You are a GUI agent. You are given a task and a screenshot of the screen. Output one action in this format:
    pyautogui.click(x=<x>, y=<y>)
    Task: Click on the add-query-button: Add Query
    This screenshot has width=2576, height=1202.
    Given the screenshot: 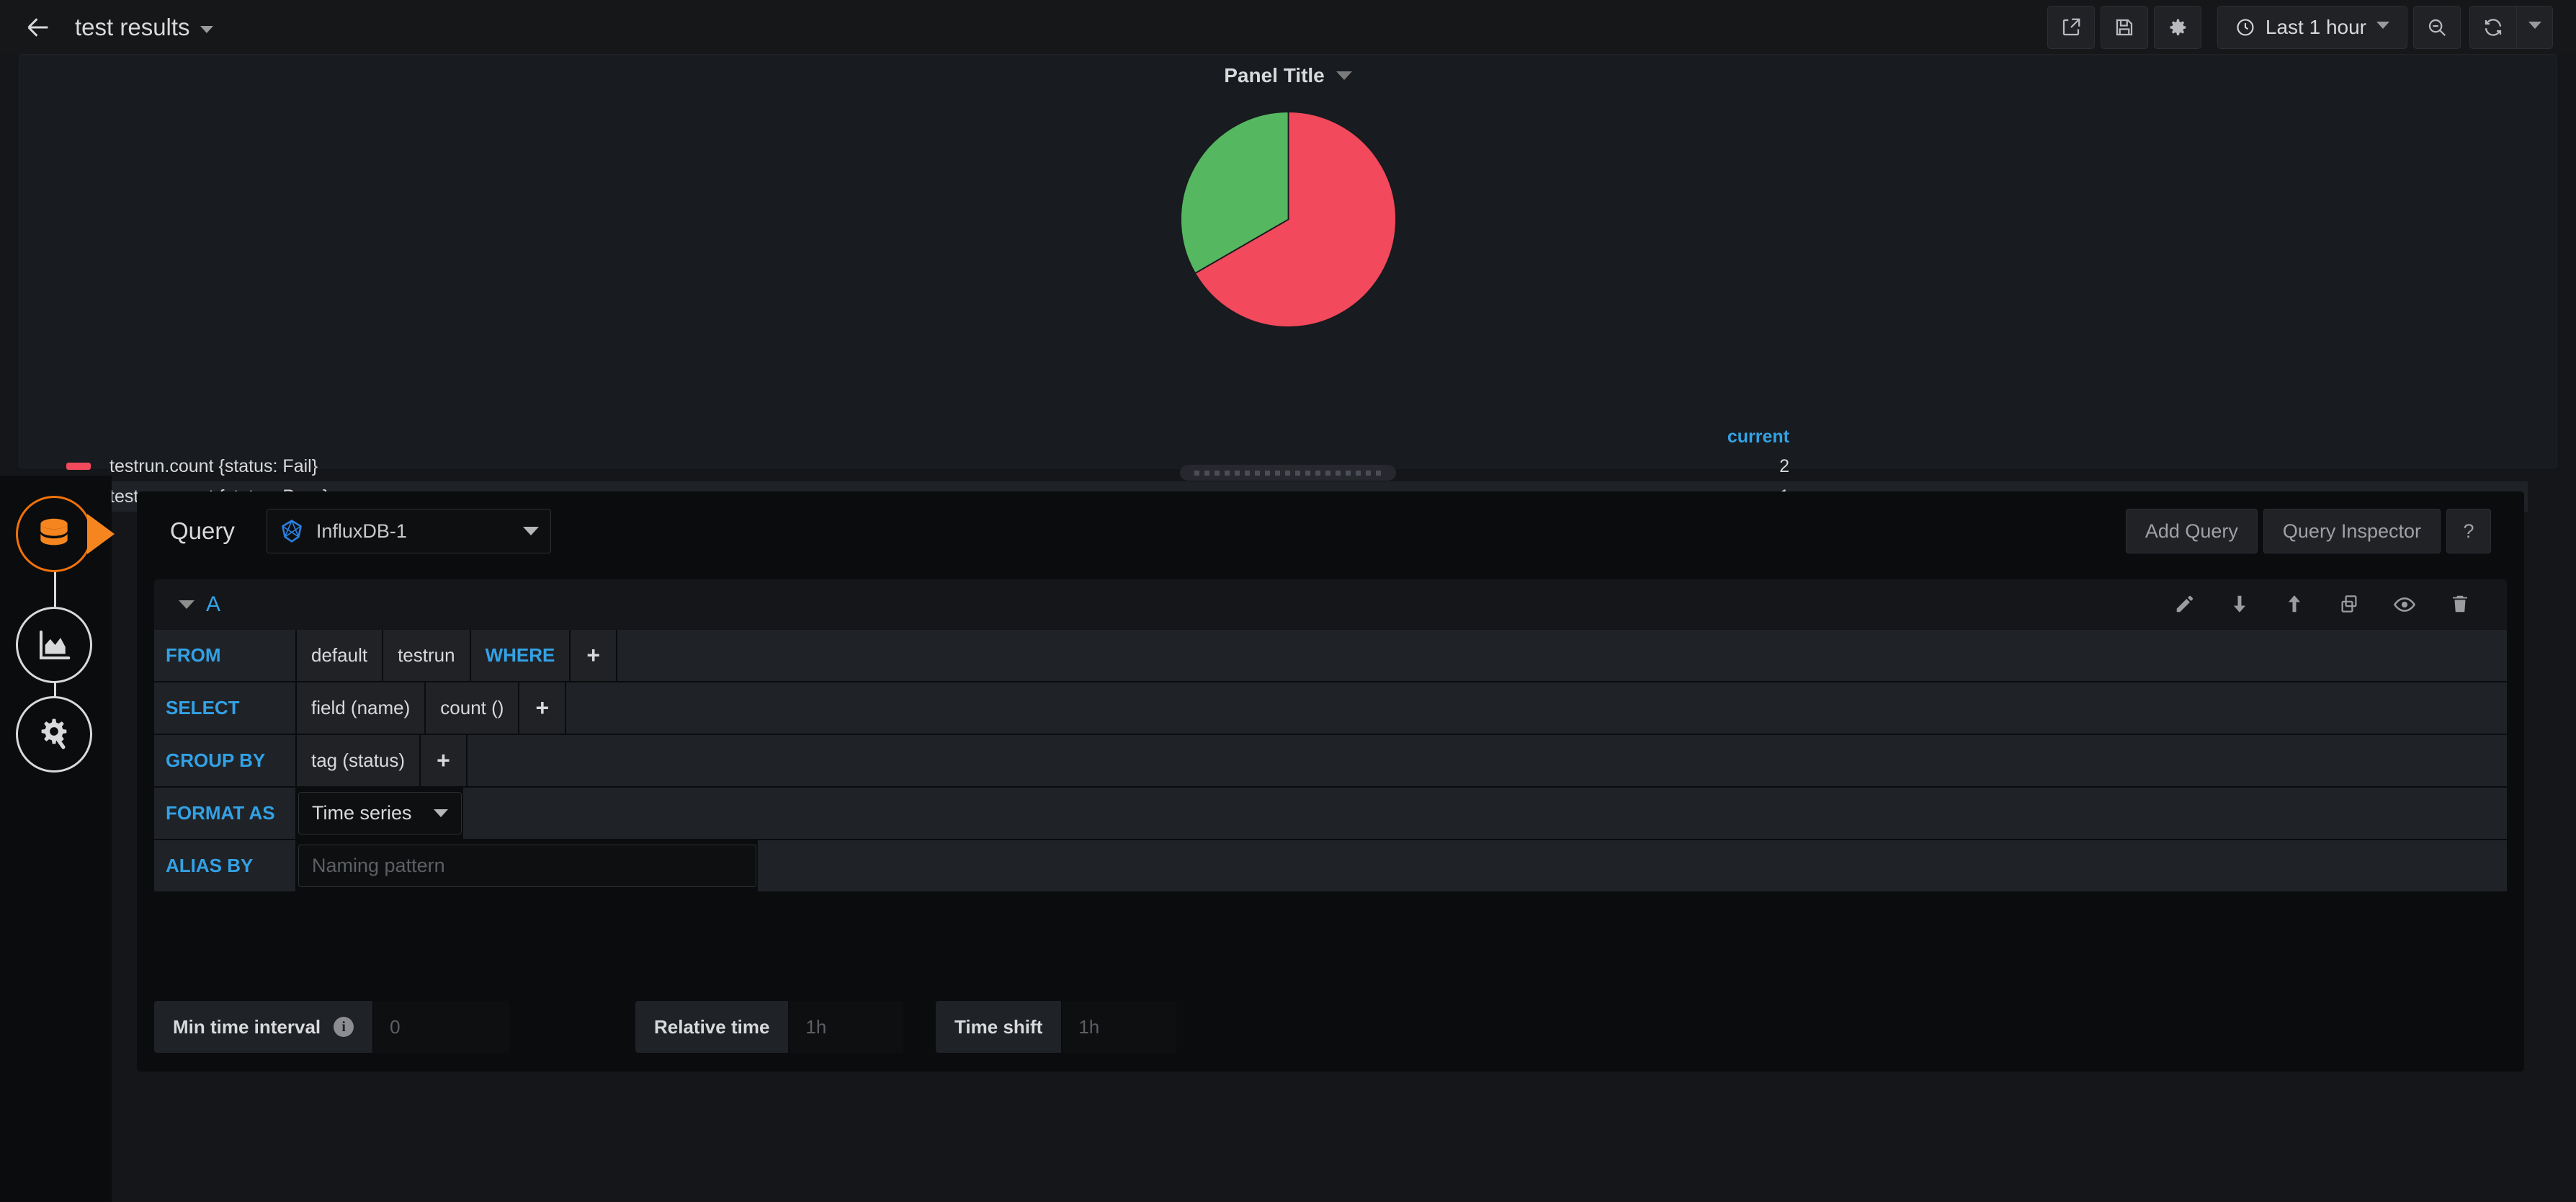 What is the action you would take?
    pyautogui.click(x=2191, y=531)
    